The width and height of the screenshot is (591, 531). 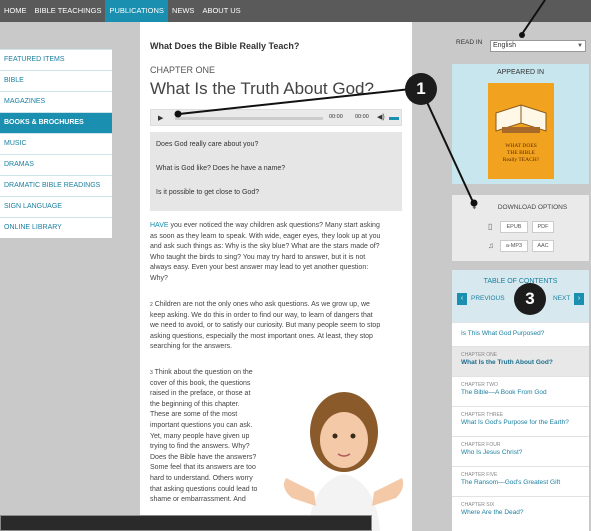 I want to click on pdf-button: PDF, so click(x=543, y=227).